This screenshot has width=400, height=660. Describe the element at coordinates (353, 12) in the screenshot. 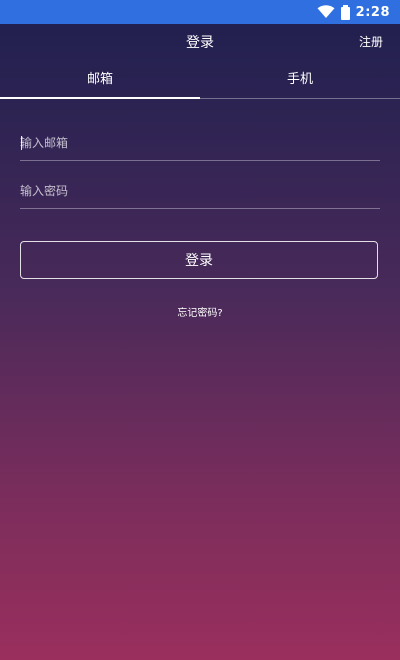

I see `status-indicators: 2:28` at that location.